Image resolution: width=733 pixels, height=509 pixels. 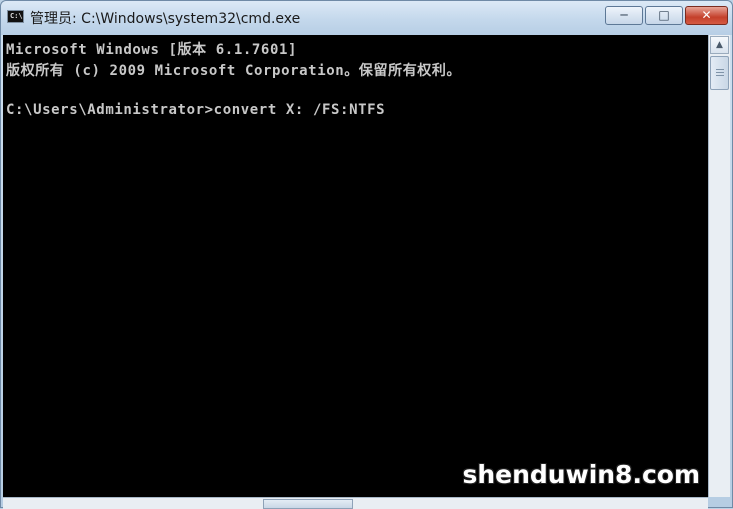 I want to click on console-line: Microsoft Windows [版本 6.1.7601], so click(x=152, y=50).